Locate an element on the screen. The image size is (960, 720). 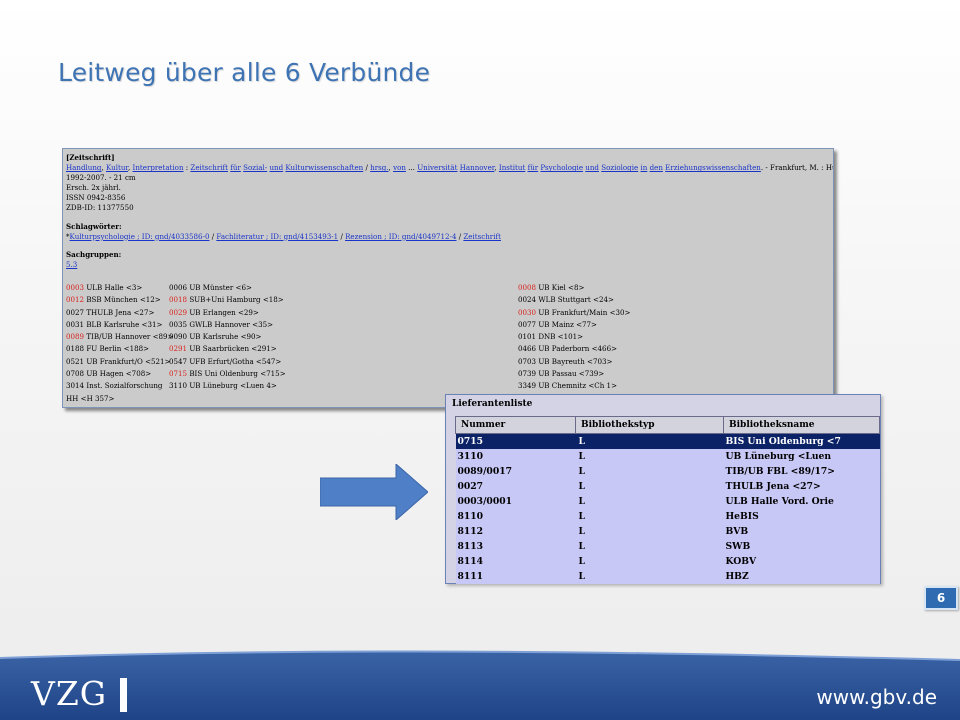
holding-entry: 0466 UB Paderborn <466> is located at coordinates (567, 349).